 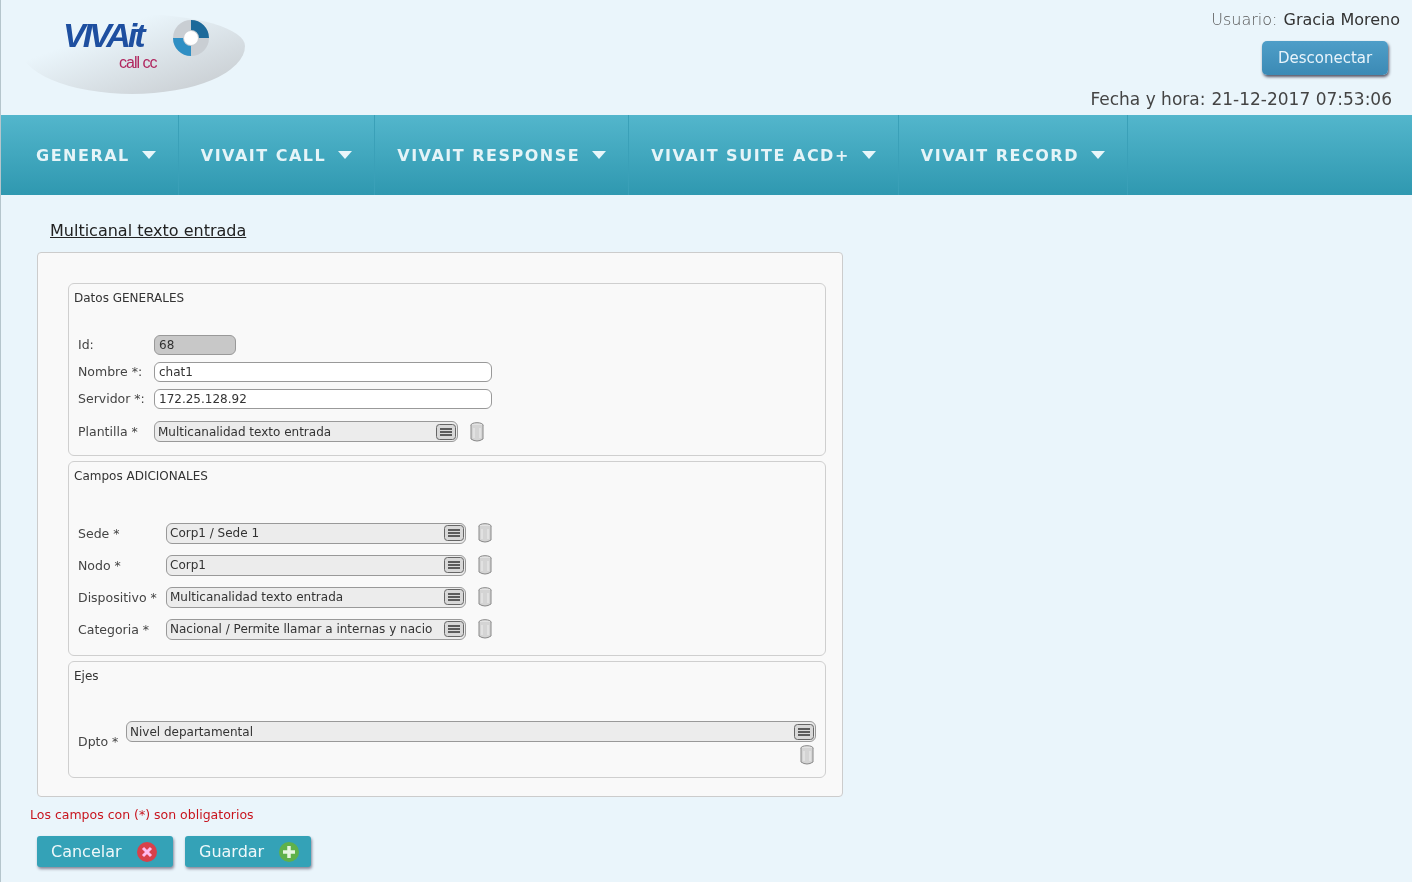 I want to click on logo-product: call cc, so click(x=138, y=63).